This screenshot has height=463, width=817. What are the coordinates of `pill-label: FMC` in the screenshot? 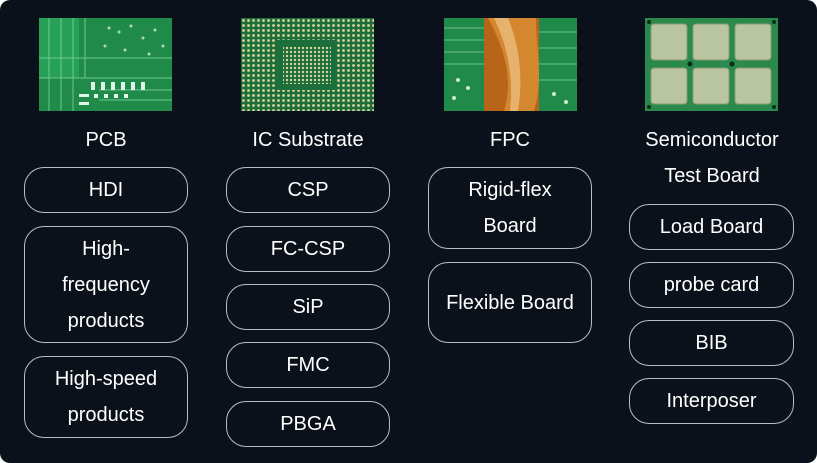 It's located at (308, 365).